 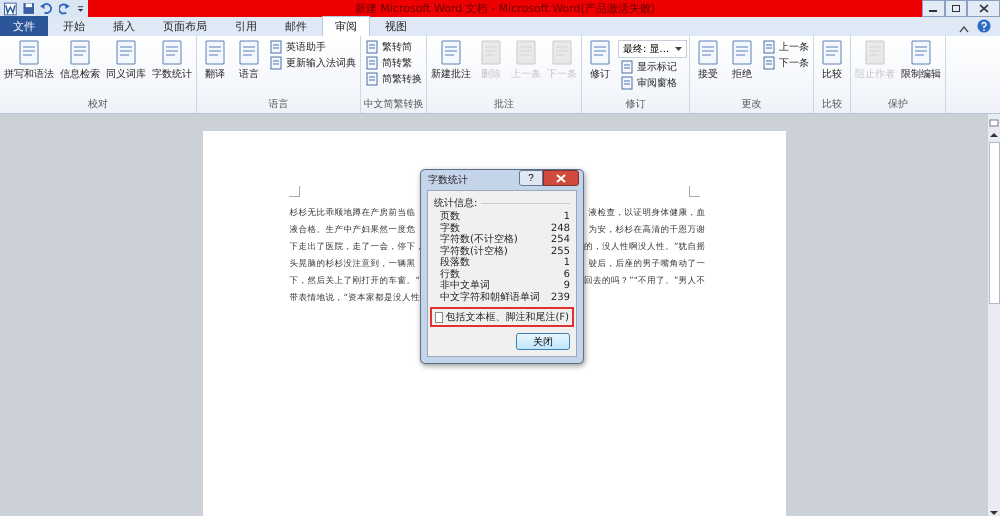 What do you see at coordinates (832, 60) in the screenshot?
I see `ribbon-button: 比较` at bounding box center [832, 60].